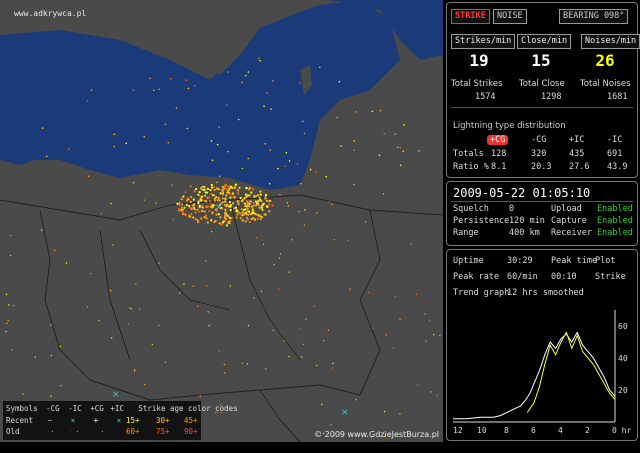 This screenshot has height=453, width=640. What do you see at coordinates (615, 154) in the screenshot?
I see `totals-nic: 691` at bounding box center [615, 154].